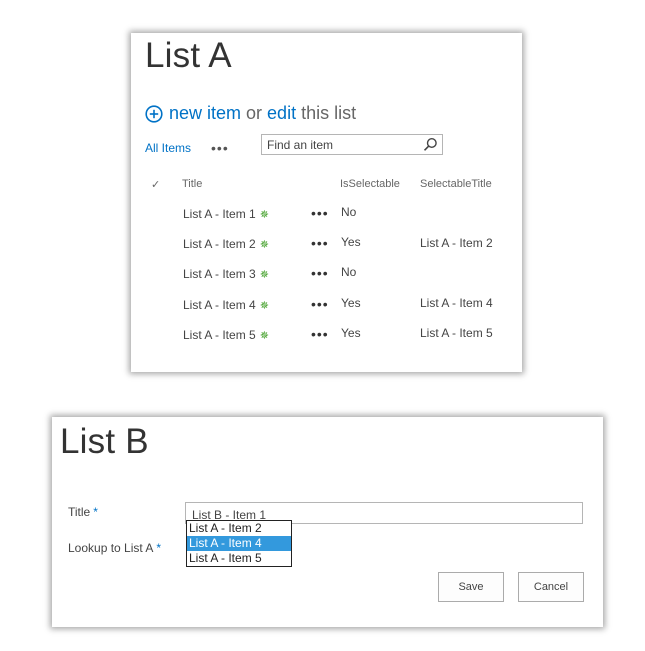  Describe the element at coordinates (551, 587) in the screenshot. I see `cancel-button: Cancel` at that location.